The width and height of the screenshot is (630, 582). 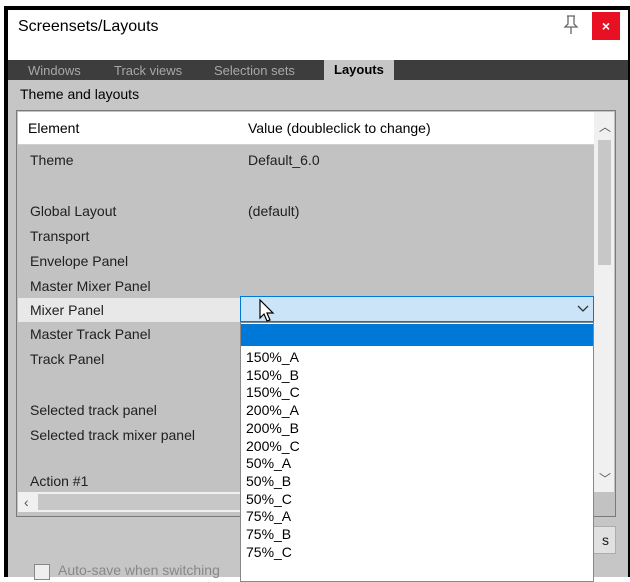 What do you see at coordinates (284, 160) in the screenshot?
I see `row-theme-value: Default_6.0` at bounding box center [284, 160].